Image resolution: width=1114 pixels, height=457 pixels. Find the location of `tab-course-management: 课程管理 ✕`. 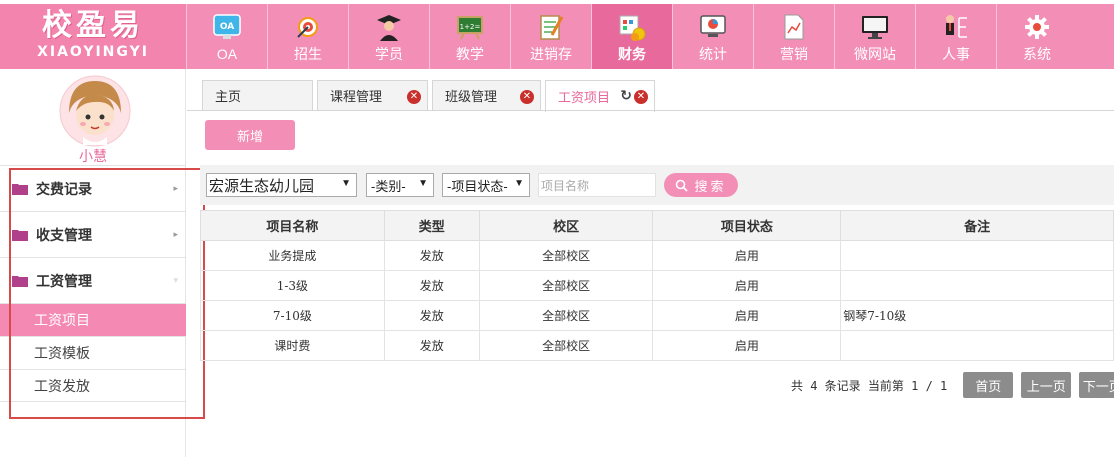

tab-course-management: 课程管理 ✕ is located at coordinates (372, 95).